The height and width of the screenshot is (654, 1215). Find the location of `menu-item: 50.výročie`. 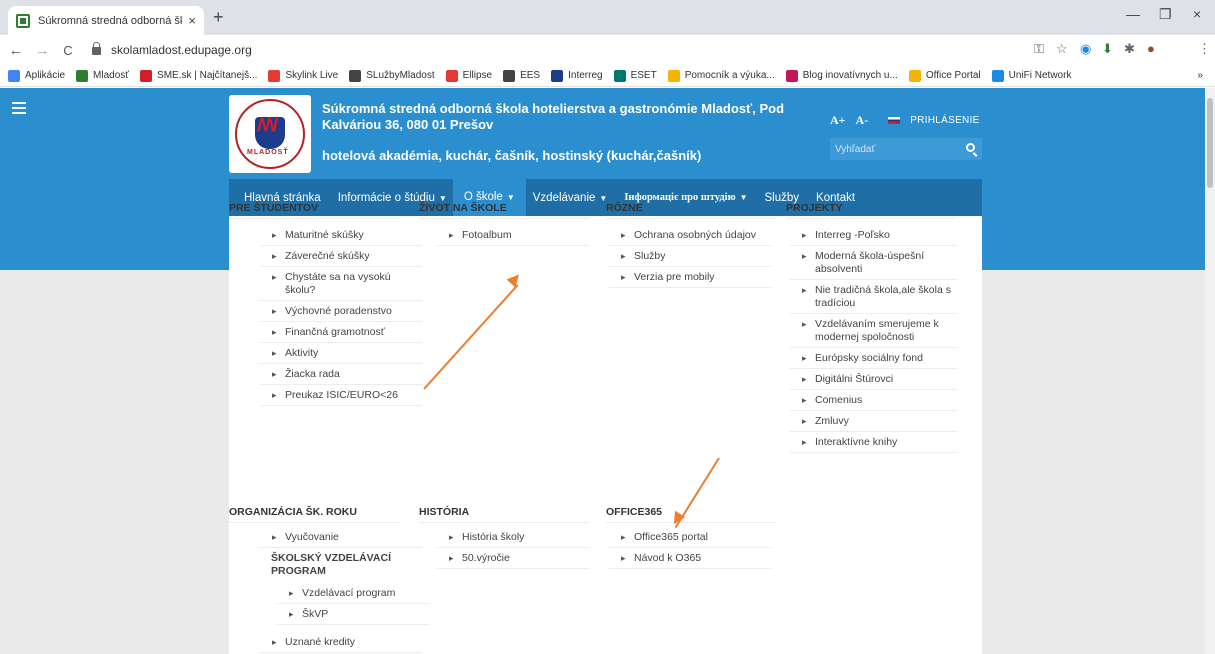

menu-item: 50.výročie is located at coordinates (519, 558).